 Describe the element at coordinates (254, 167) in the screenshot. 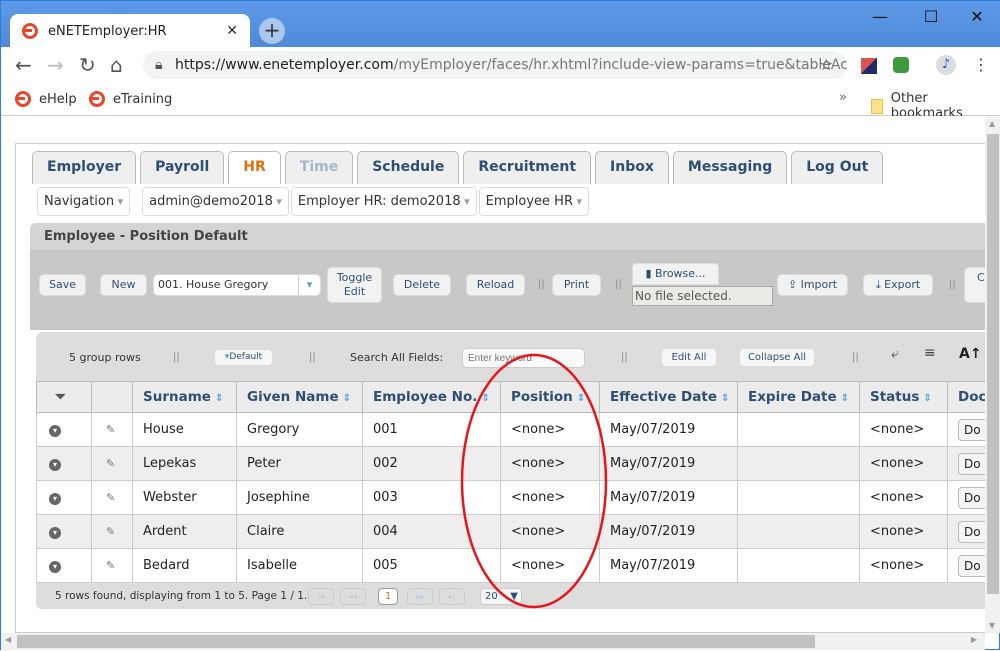

I see `tab-hr: HR` at that location.